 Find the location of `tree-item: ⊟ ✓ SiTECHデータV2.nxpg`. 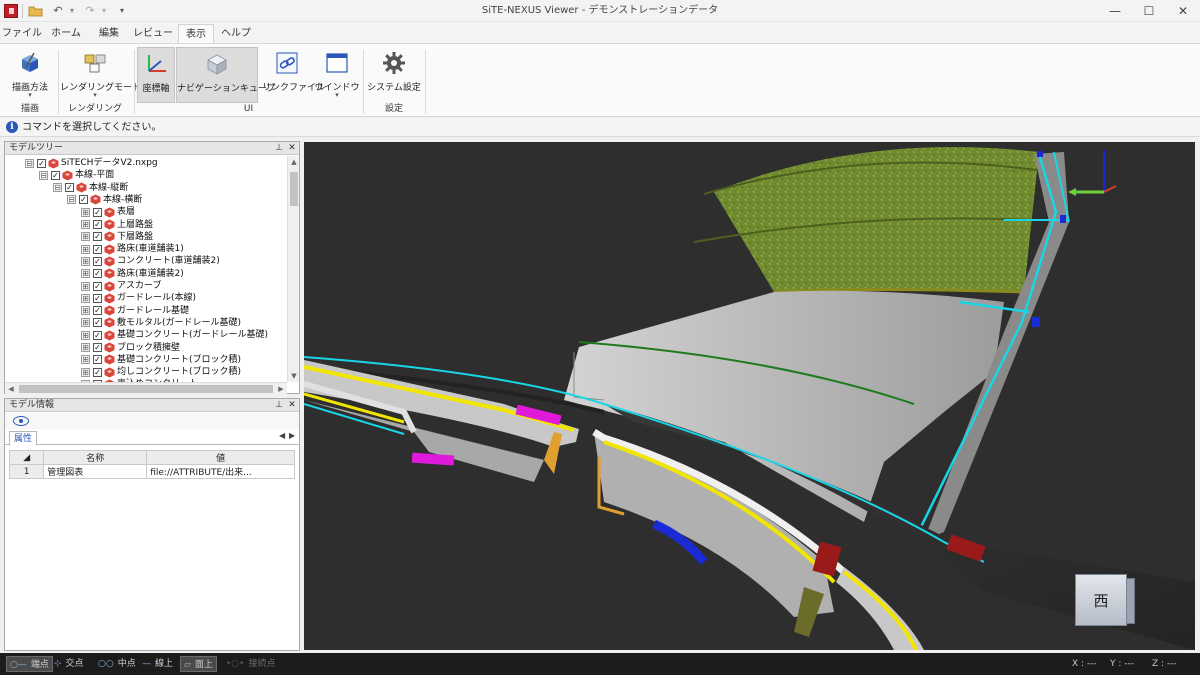

tree-item: ⊟ ✓ SiTECHデータV2.nxpg is located at coordinates (91, 163).